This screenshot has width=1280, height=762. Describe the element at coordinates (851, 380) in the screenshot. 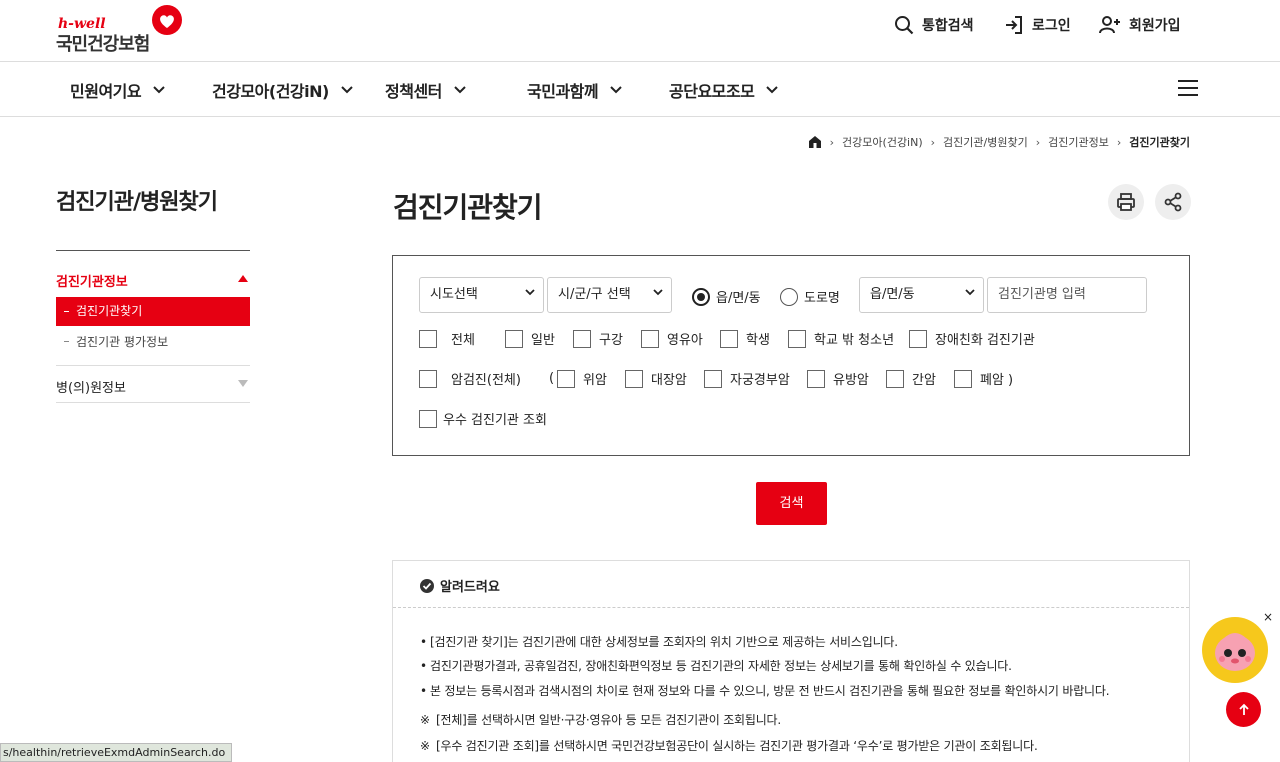

I see `checkbox-label: 유방암` at that location.